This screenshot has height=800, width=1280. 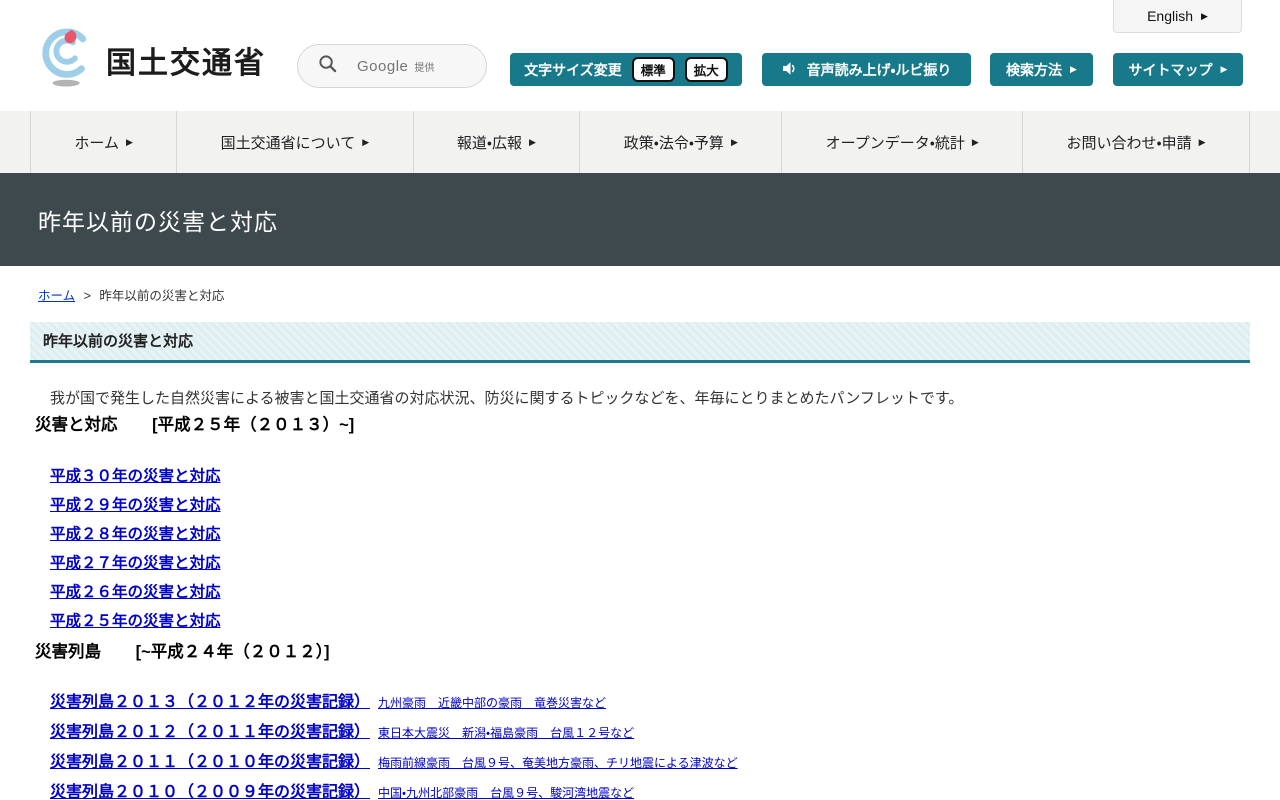 What do you see at coordinates (642, 423) in the screenshot?
I see `group1-heading: 災害と対応 [平成２５年（２０１３）~]` at bounding box center [642, 423].